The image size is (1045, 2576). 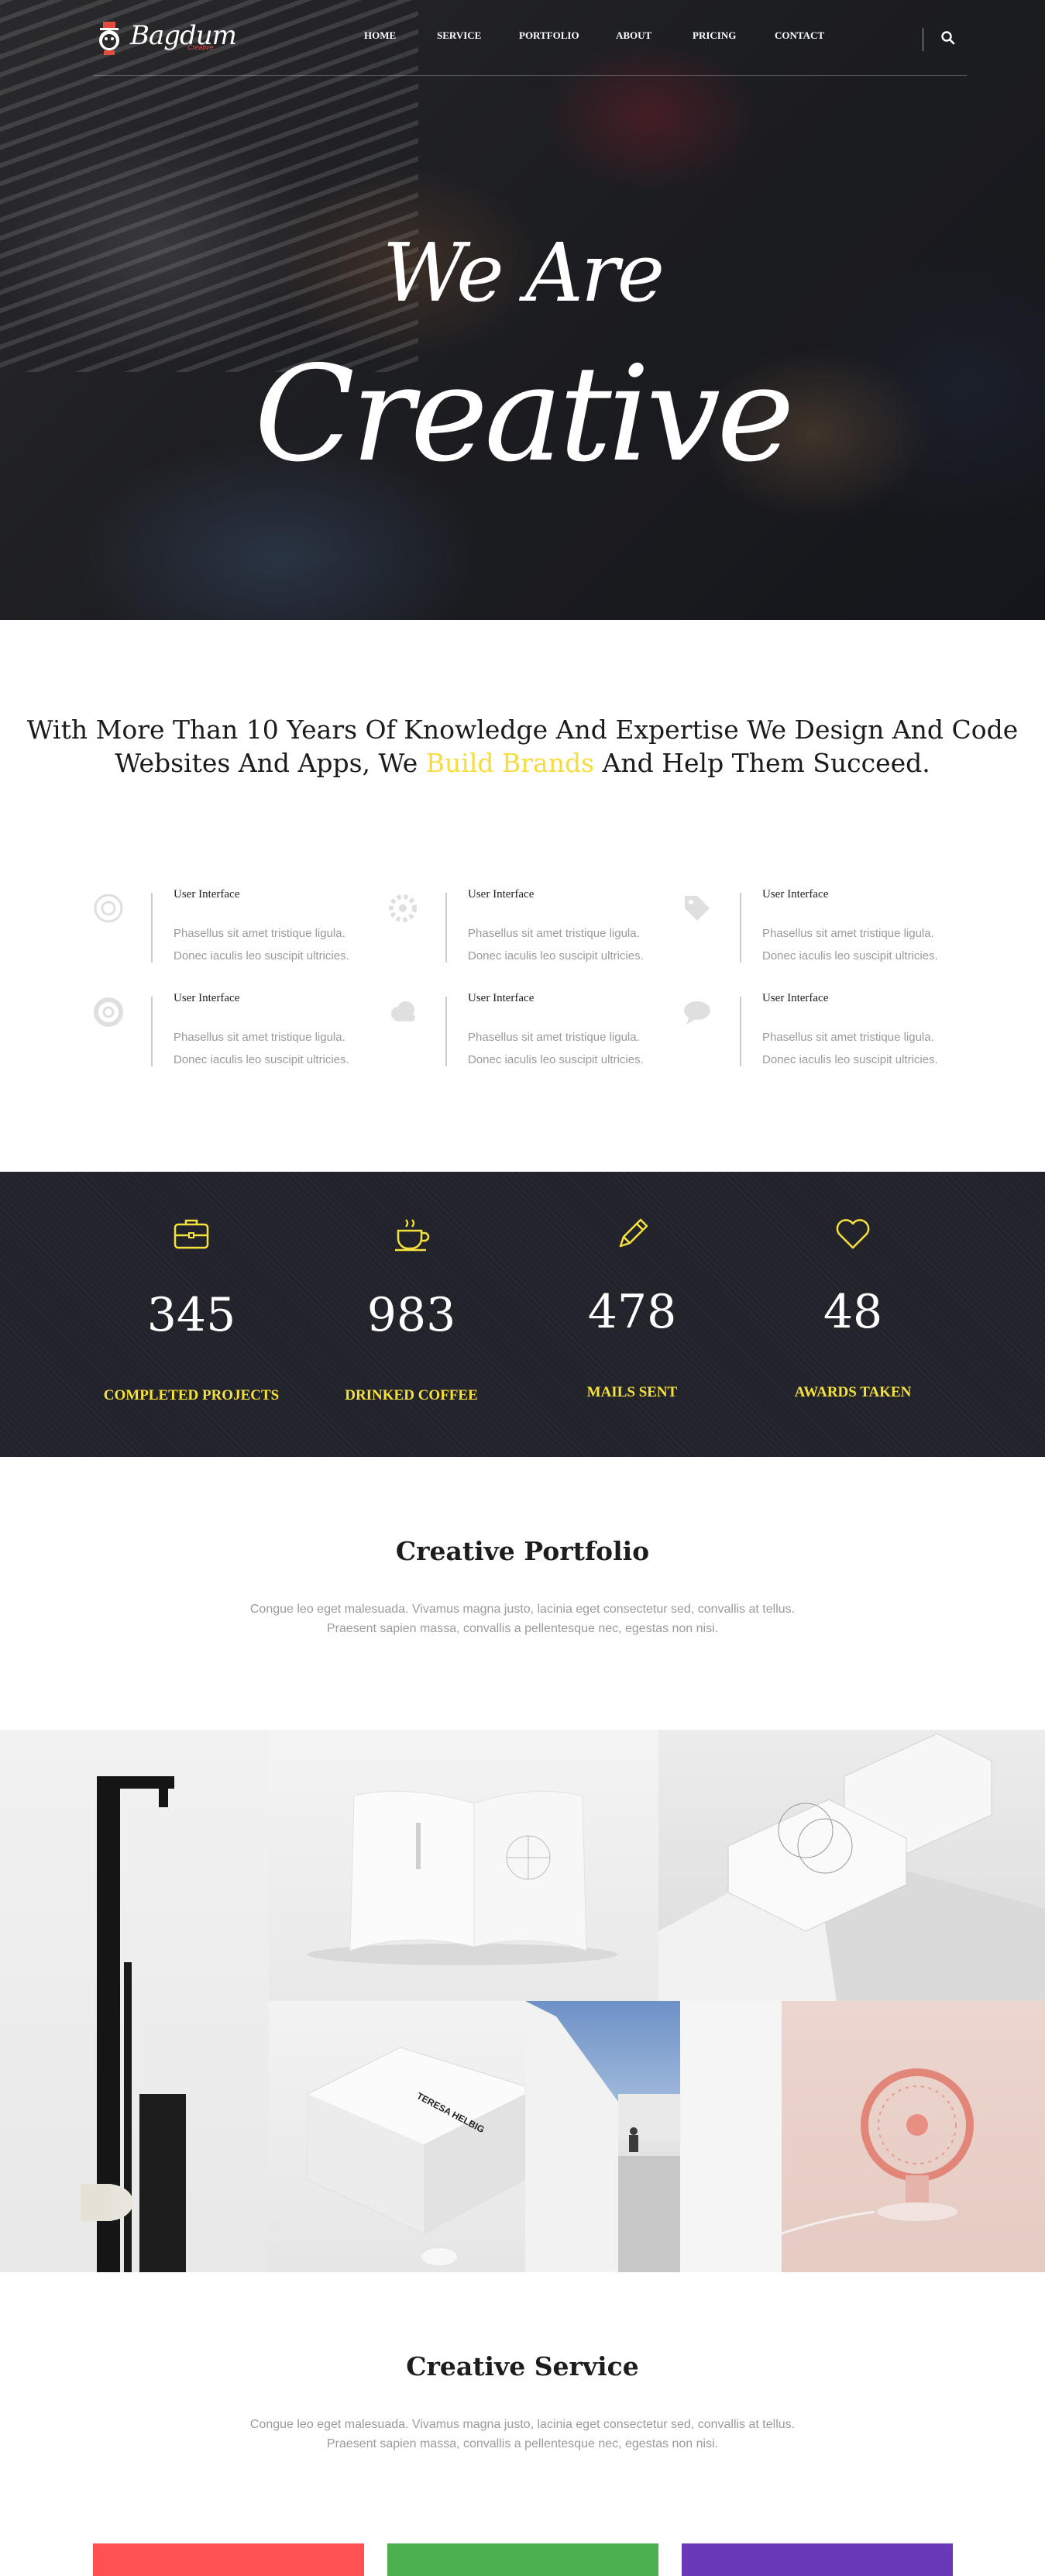 What do you see at coordinates (183, 35) in the screenshot?
I see `brand-name: Bagdum` at bounding box center [183, 35].